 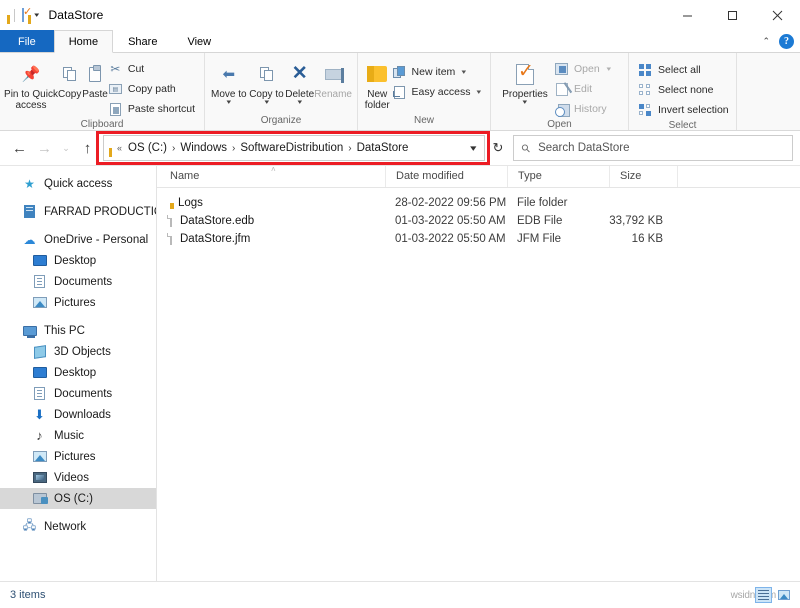 What do you see at coordinates (438, 72) in the screenshot?
I see `new-item-button: New item ▾` at bounding box center [438, 72].